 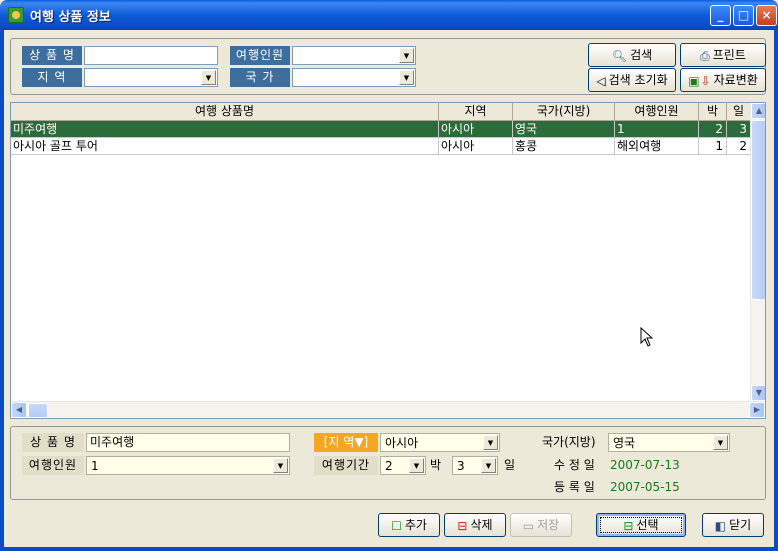 What do you see at coordinates (440, 442) in the screenshot?
I see `detail-region-select: 아시아 ▼` at bounding box center [440, 442].